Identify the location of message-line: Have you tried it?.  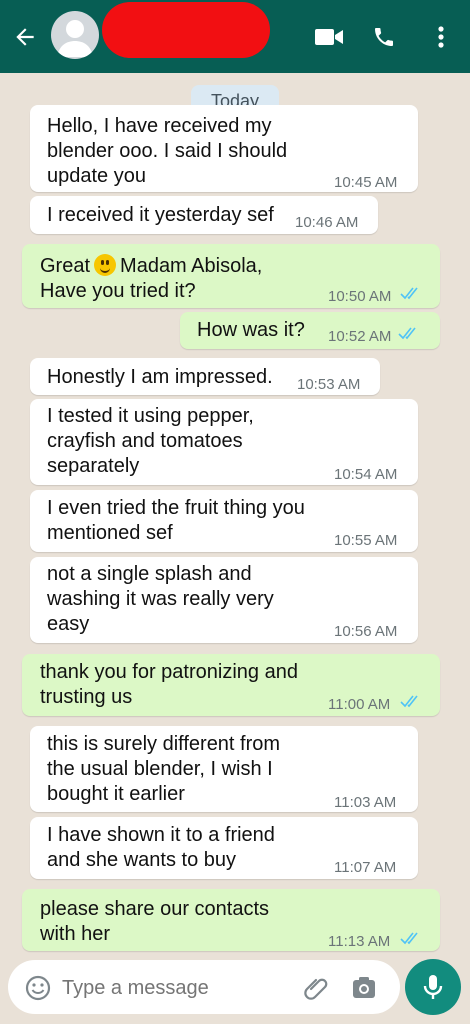
(118, 291).